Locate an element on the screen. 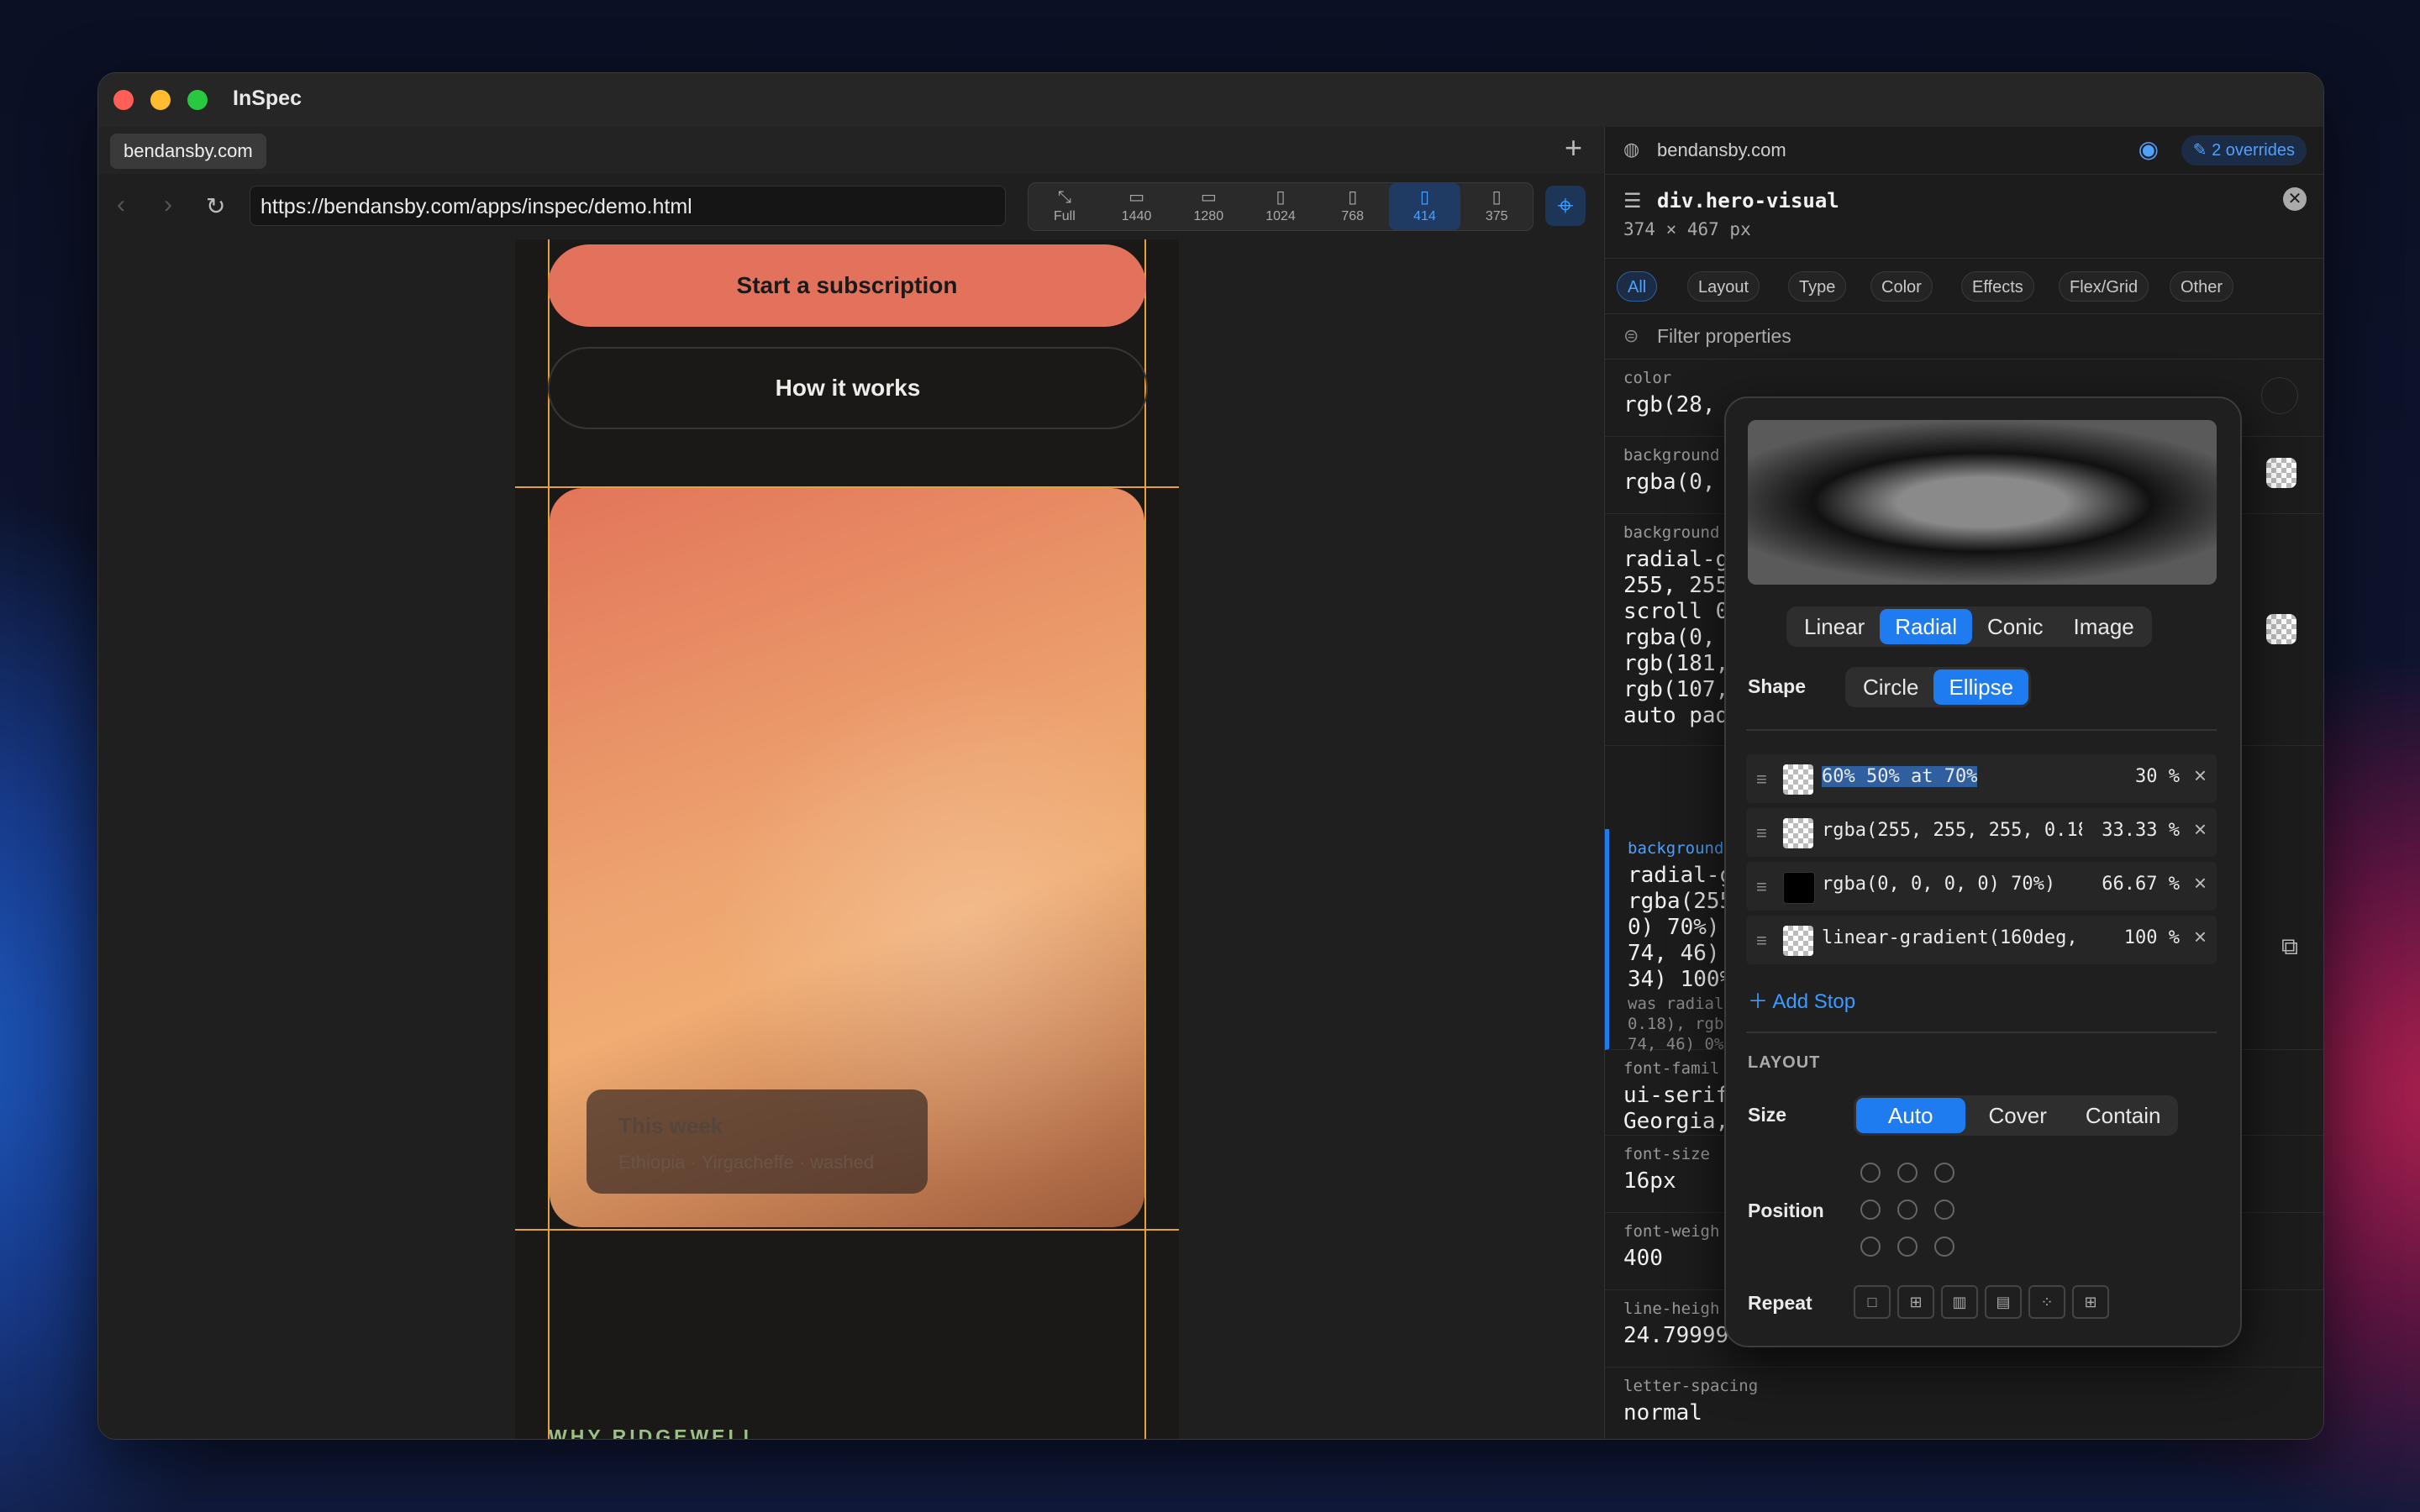 Image resolution: width=2420 pixels, height=1512 pixels. zoom-window-button is located at coordinates (197, 100).